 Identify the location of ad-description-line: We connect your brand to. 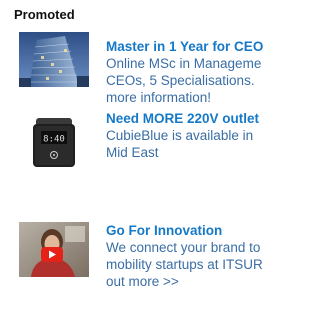
(183, 247).